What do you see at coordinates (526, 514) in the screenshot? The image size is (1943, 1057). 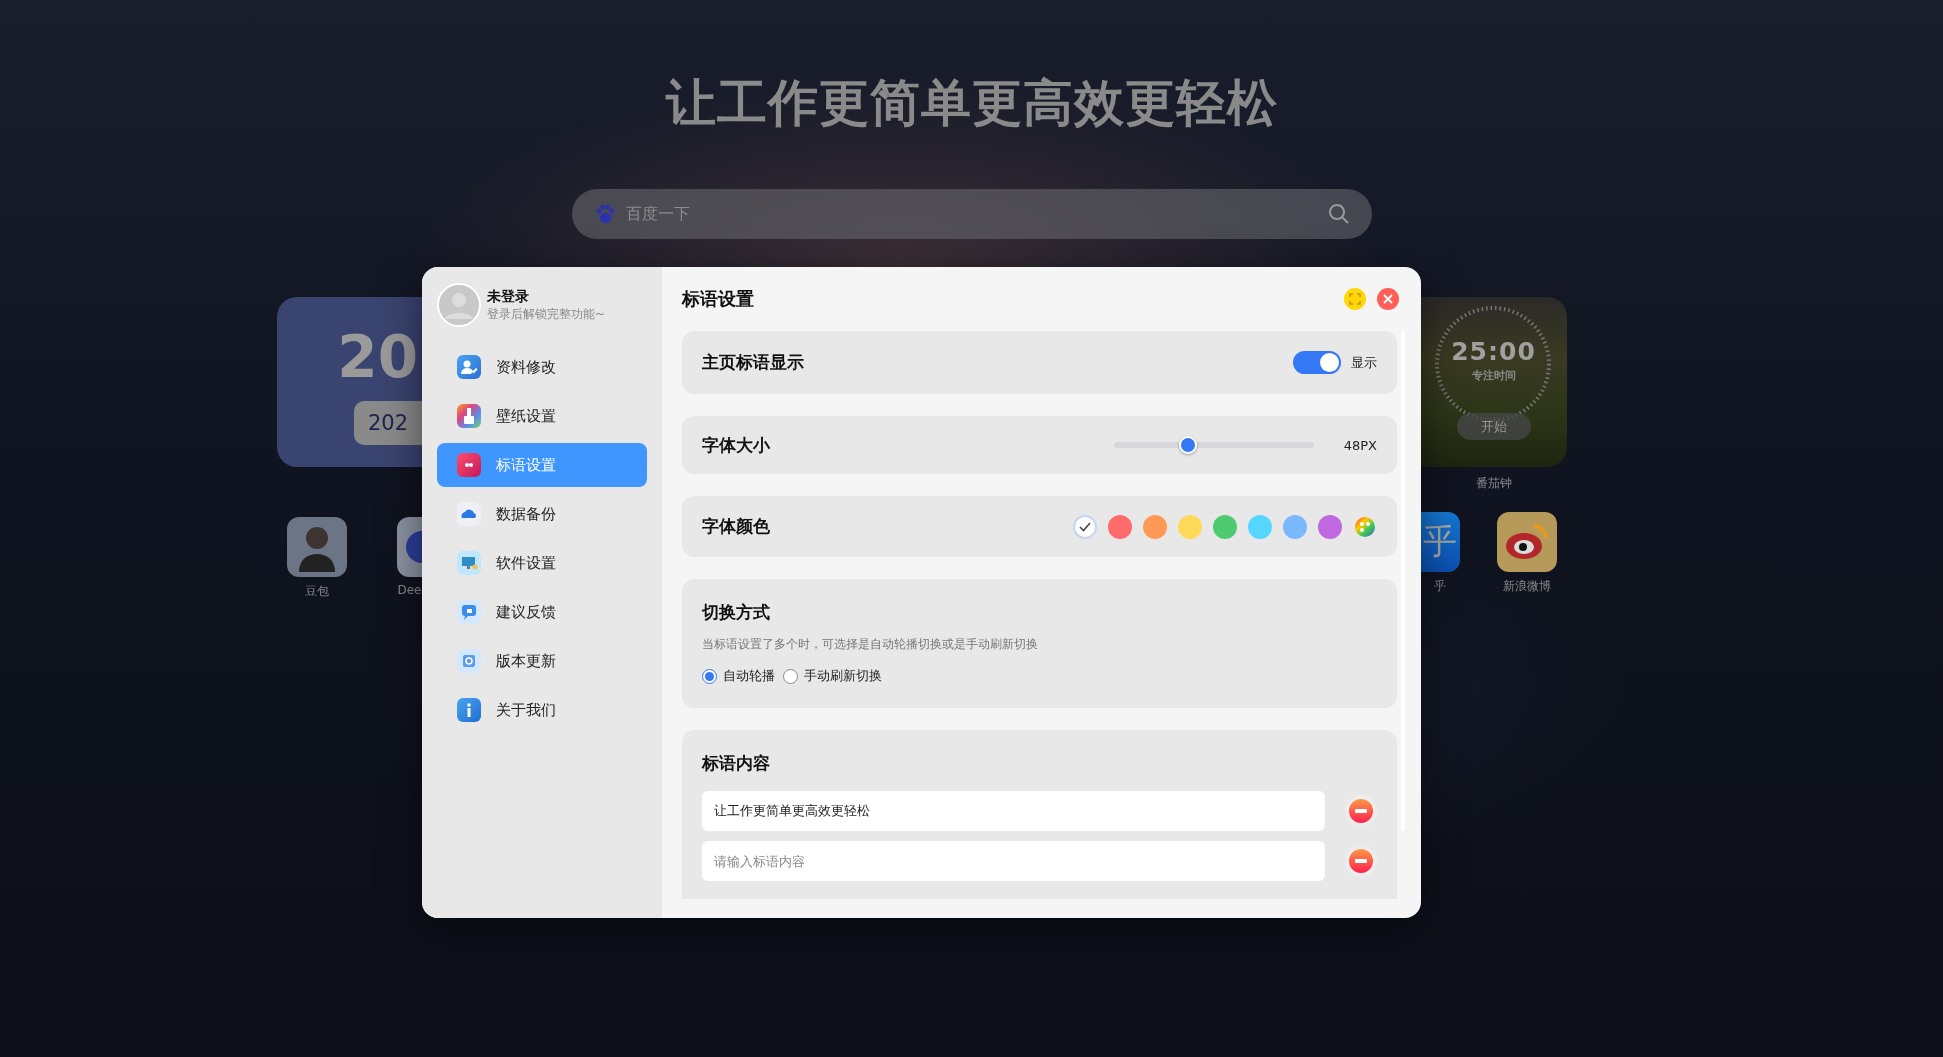 I see `menu-label: 数据备份` at bounding box center [526, 514].